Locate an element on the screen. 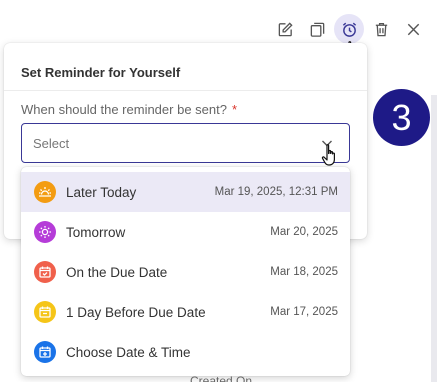  edit-button is located at coordinates (285, 29).